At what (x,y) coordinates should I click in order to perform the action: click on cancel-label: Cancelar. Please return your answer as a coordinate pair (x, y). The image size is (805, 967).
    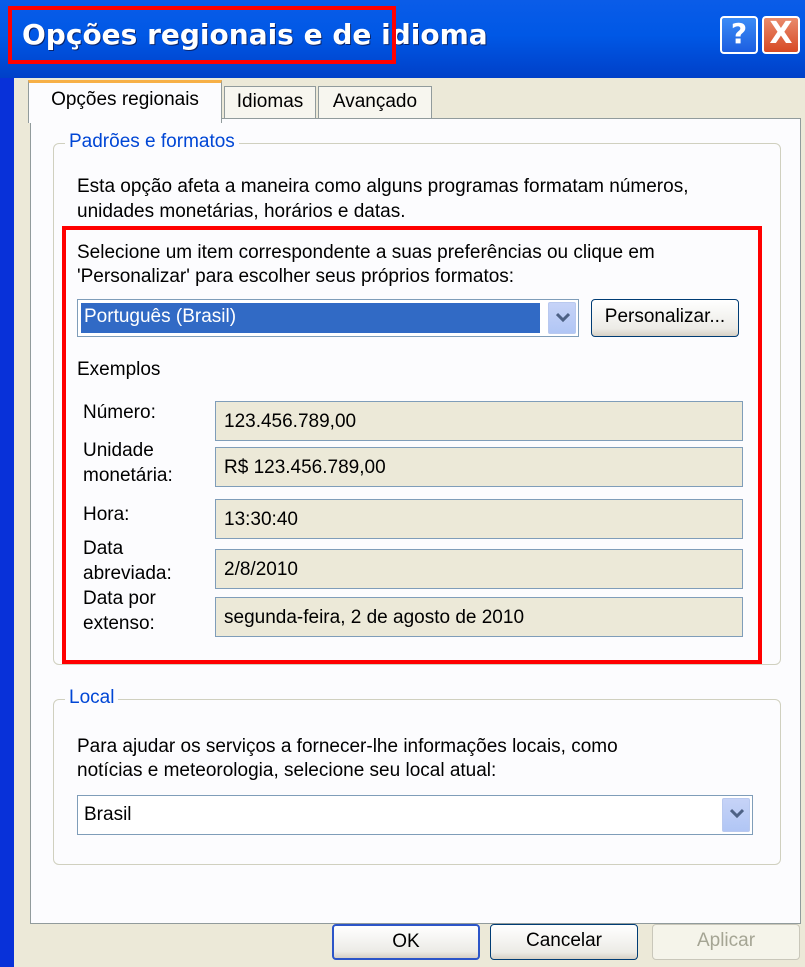
    Looking at the image, I should click on (564, 940).